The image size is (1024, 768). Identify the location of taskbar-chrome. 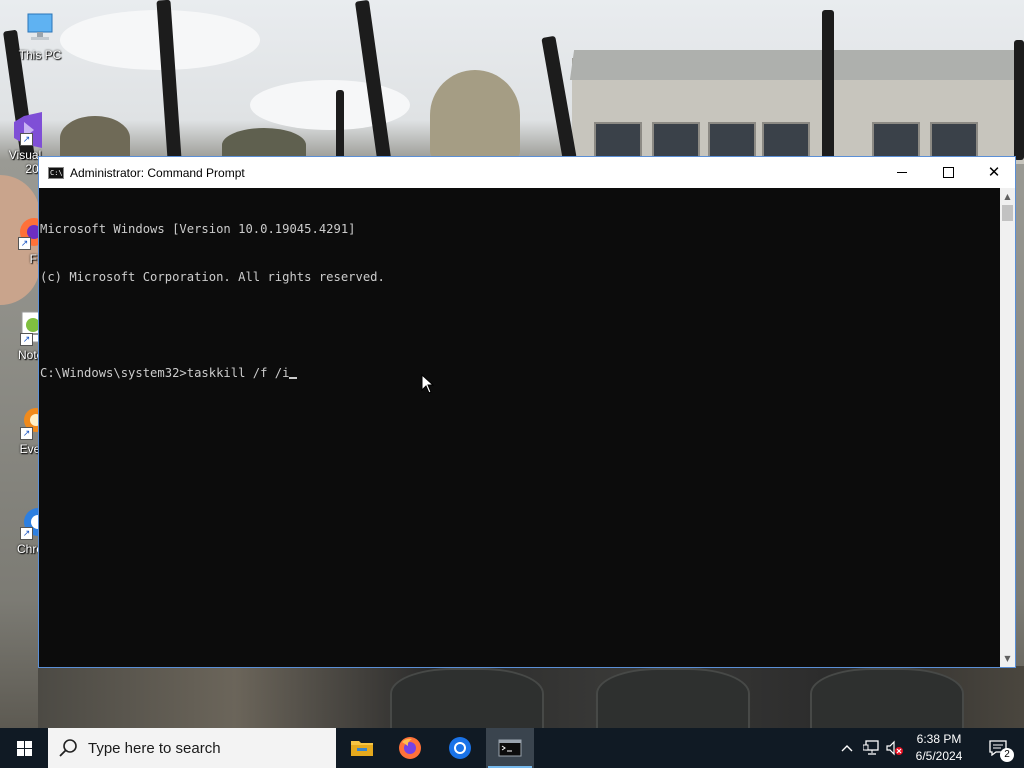
(460, 748).